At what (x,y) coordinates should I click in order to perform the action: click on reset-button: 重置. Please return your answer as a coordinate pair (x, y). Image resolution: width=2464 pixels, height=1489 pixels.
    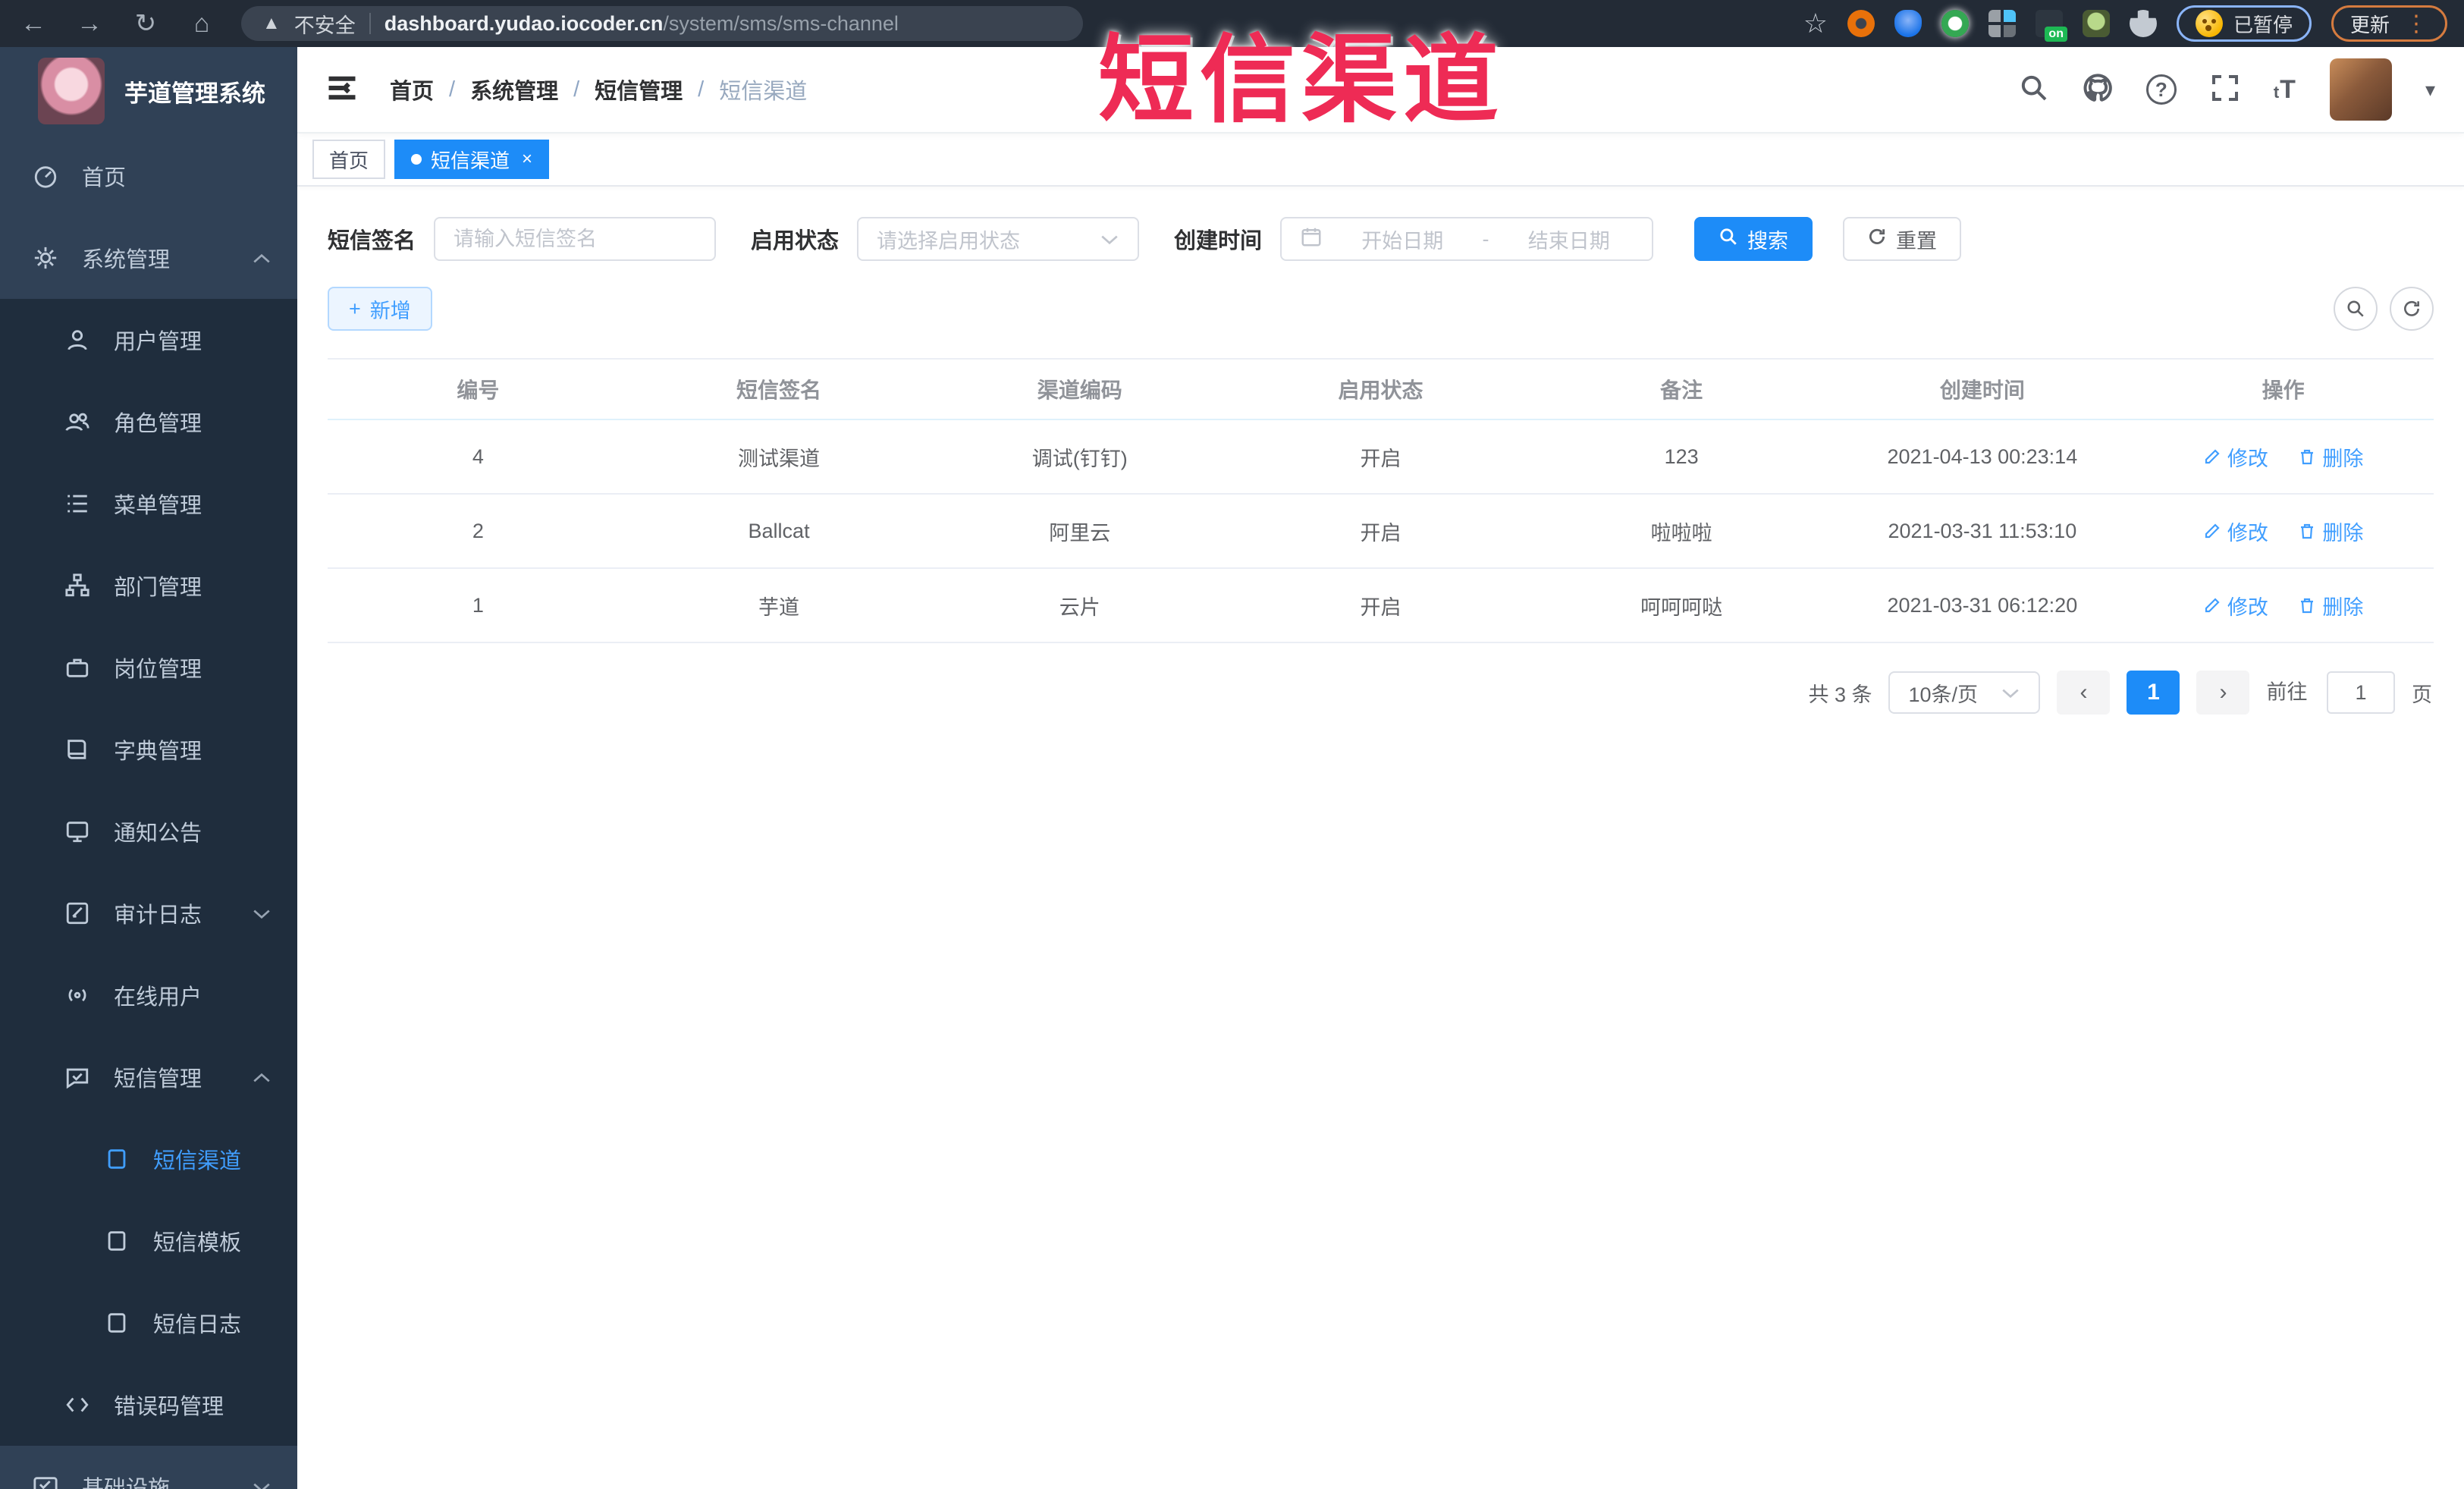
    Looking at the image, I should click on (1903, 239).